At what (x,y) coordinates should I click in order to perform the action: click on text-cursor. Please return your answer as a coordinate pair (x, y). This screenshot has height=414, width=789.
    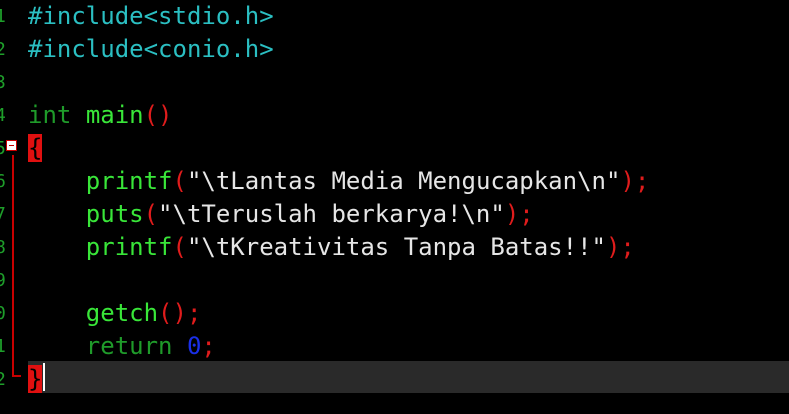
    Looking at the image, I should click on (44, 377).